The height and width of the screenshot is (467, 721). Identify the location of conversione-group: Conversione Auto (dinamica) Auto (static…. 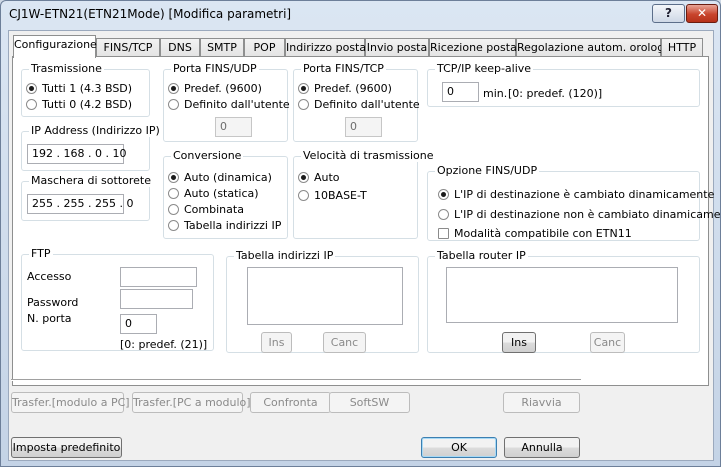
(225, 194).